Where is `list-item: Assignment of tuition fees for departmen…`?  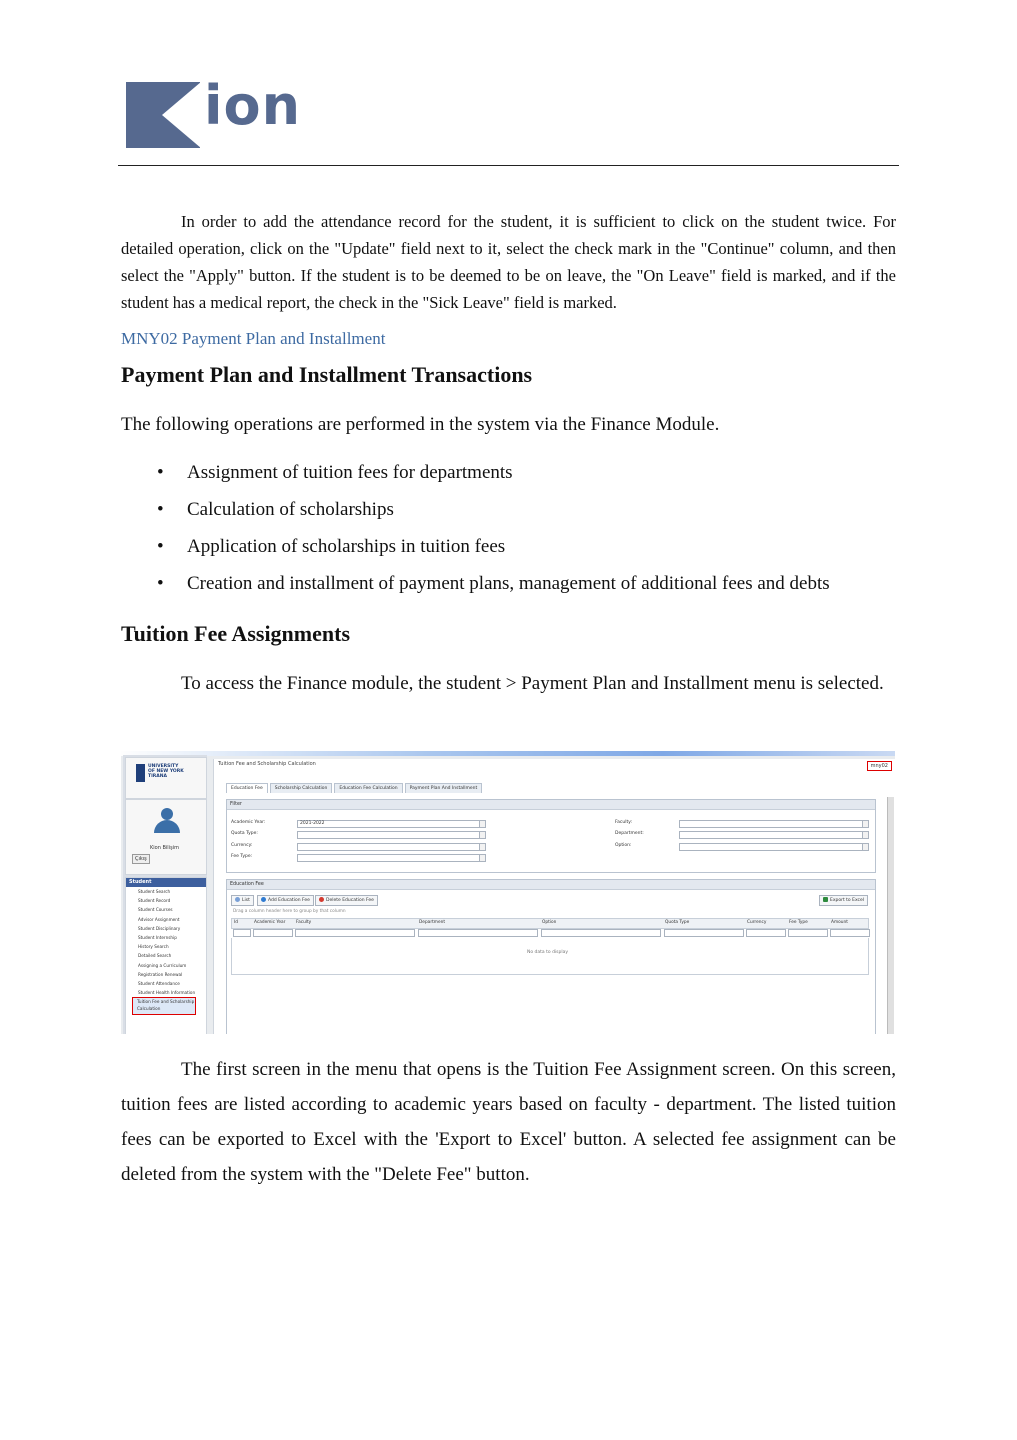 list-item: Assignment of tuition fees for departmen… is located at coordinates (475, 477).